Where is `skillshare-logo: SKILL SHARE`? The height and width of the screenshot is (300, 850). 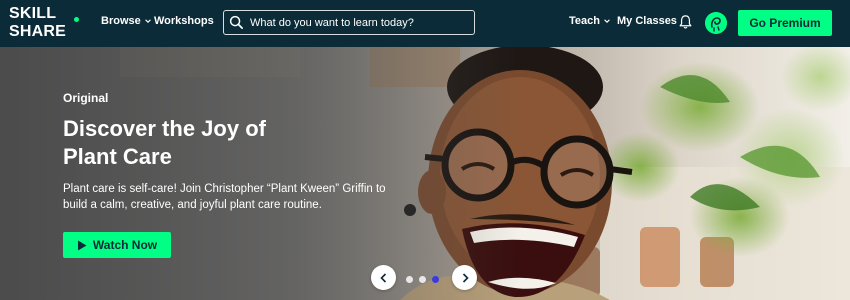 skillshare-logo: SKILL SHARE is located at coordinates (44, 24).